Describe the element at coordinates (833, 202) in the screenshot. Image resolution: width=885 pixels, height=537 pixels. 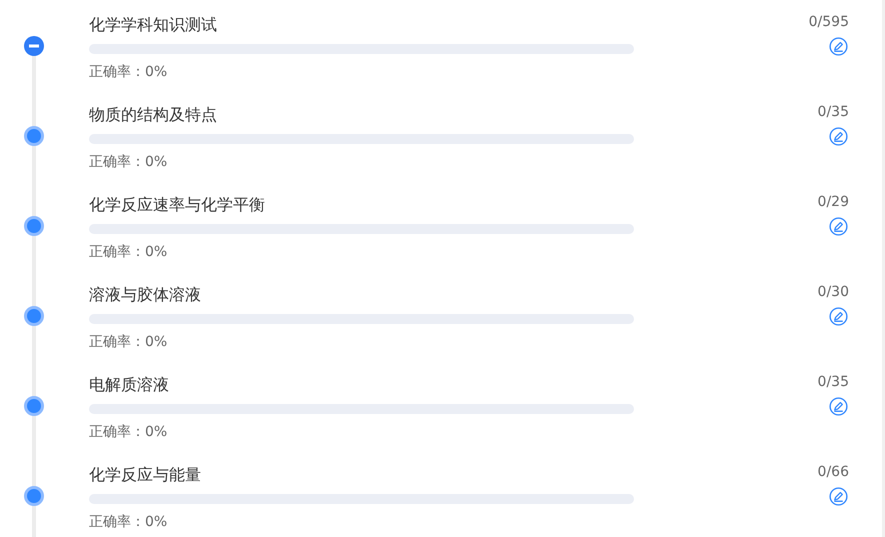
I see `question-count: 0/29` at that location.